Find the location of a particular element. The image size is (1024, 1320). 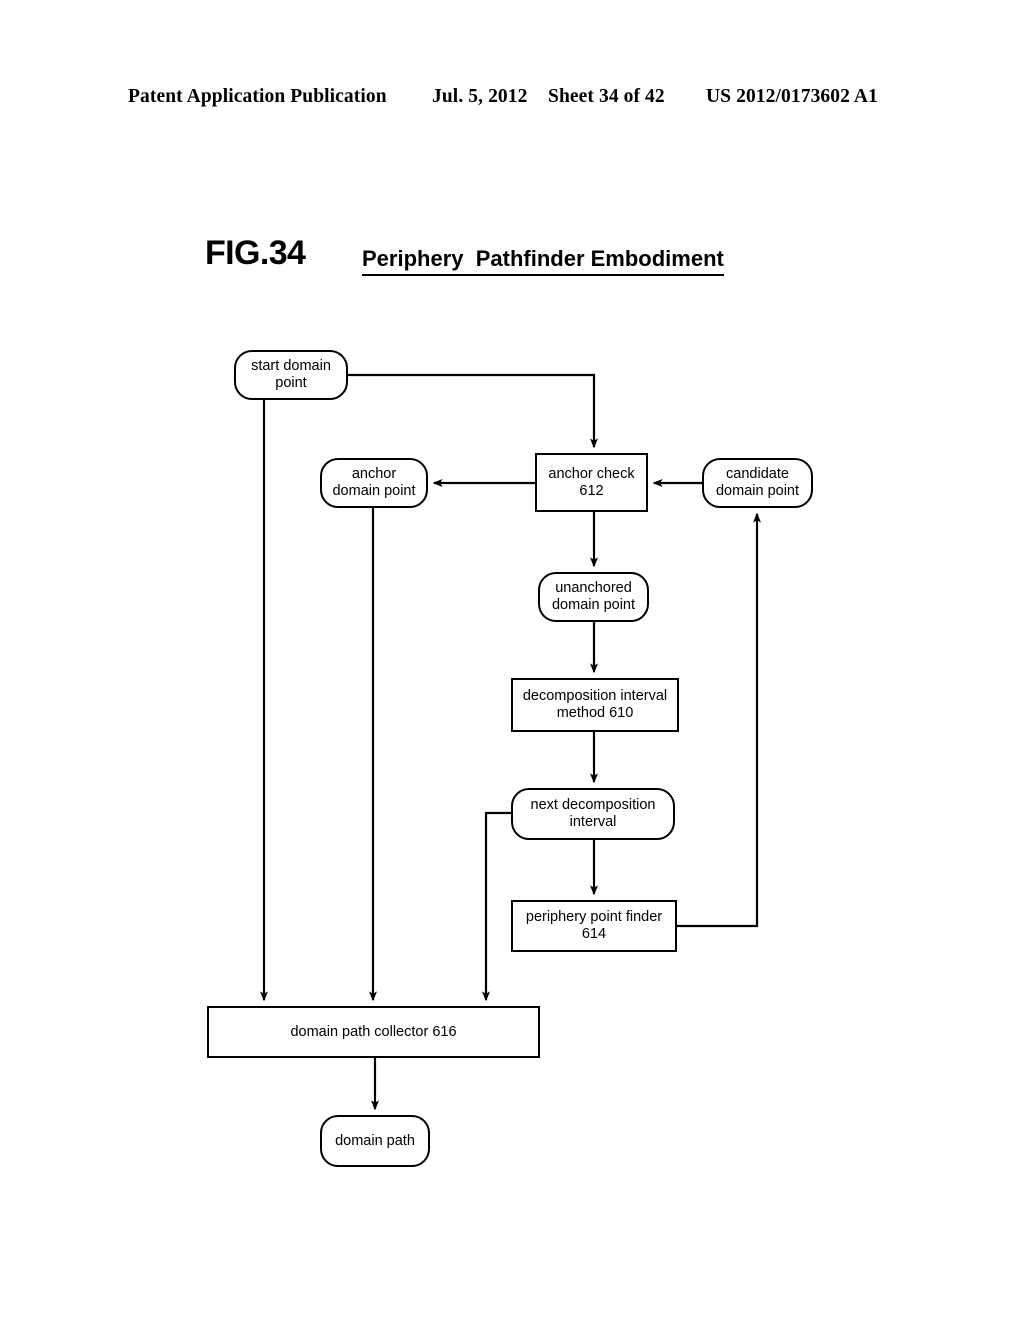

node-label: domain path collector 616 is located at coordinates (373, 1031).